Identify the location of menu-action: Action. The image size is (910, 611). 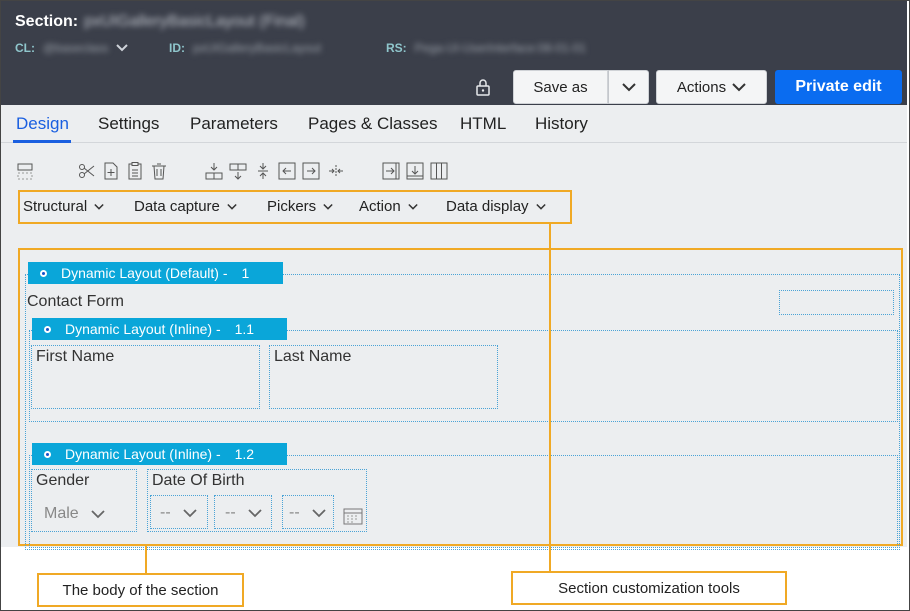
(388, 206).